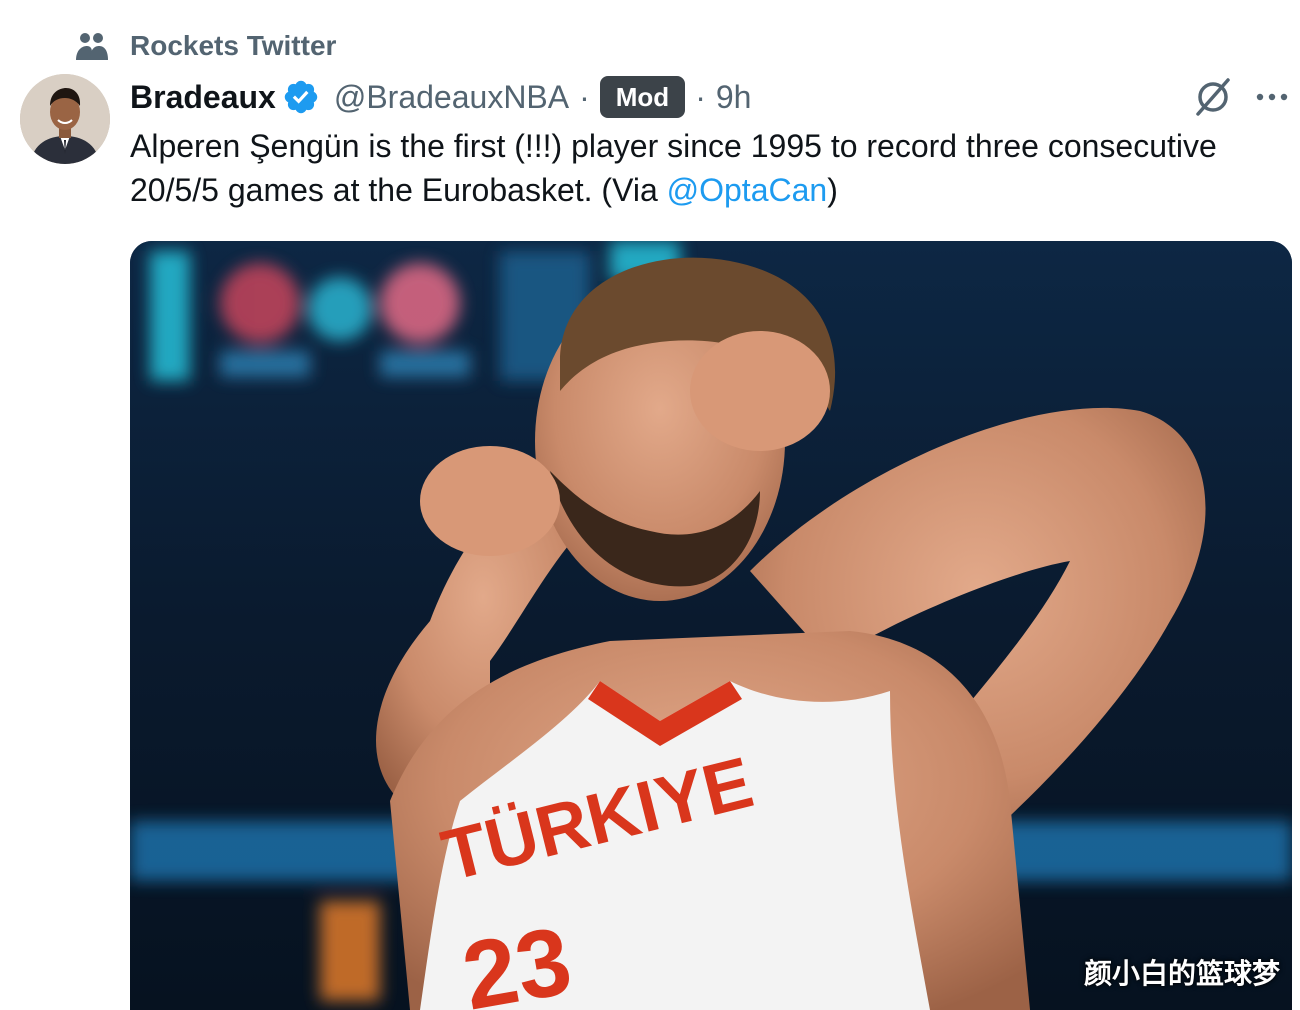 The width and height of the screenshot is (1300, 1010). Describe the element at coordinates (1181, 973) in the screenshot. I see `watermark: 颜小白的篮球梦` at that location.